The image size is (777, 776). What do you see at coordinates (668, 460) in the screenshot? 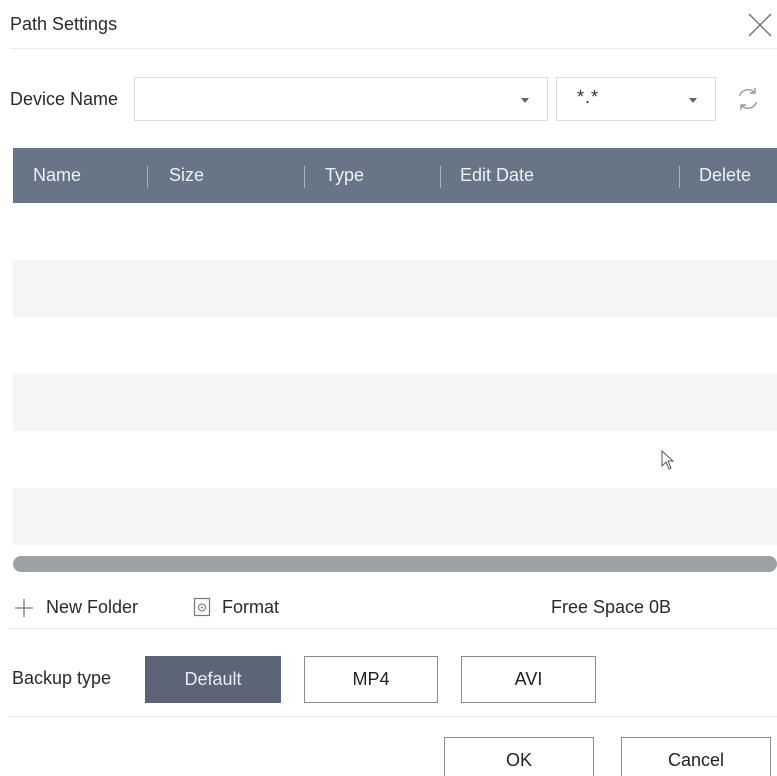
I see `mouse-pointer-icon` at bounding box center [668, 460].